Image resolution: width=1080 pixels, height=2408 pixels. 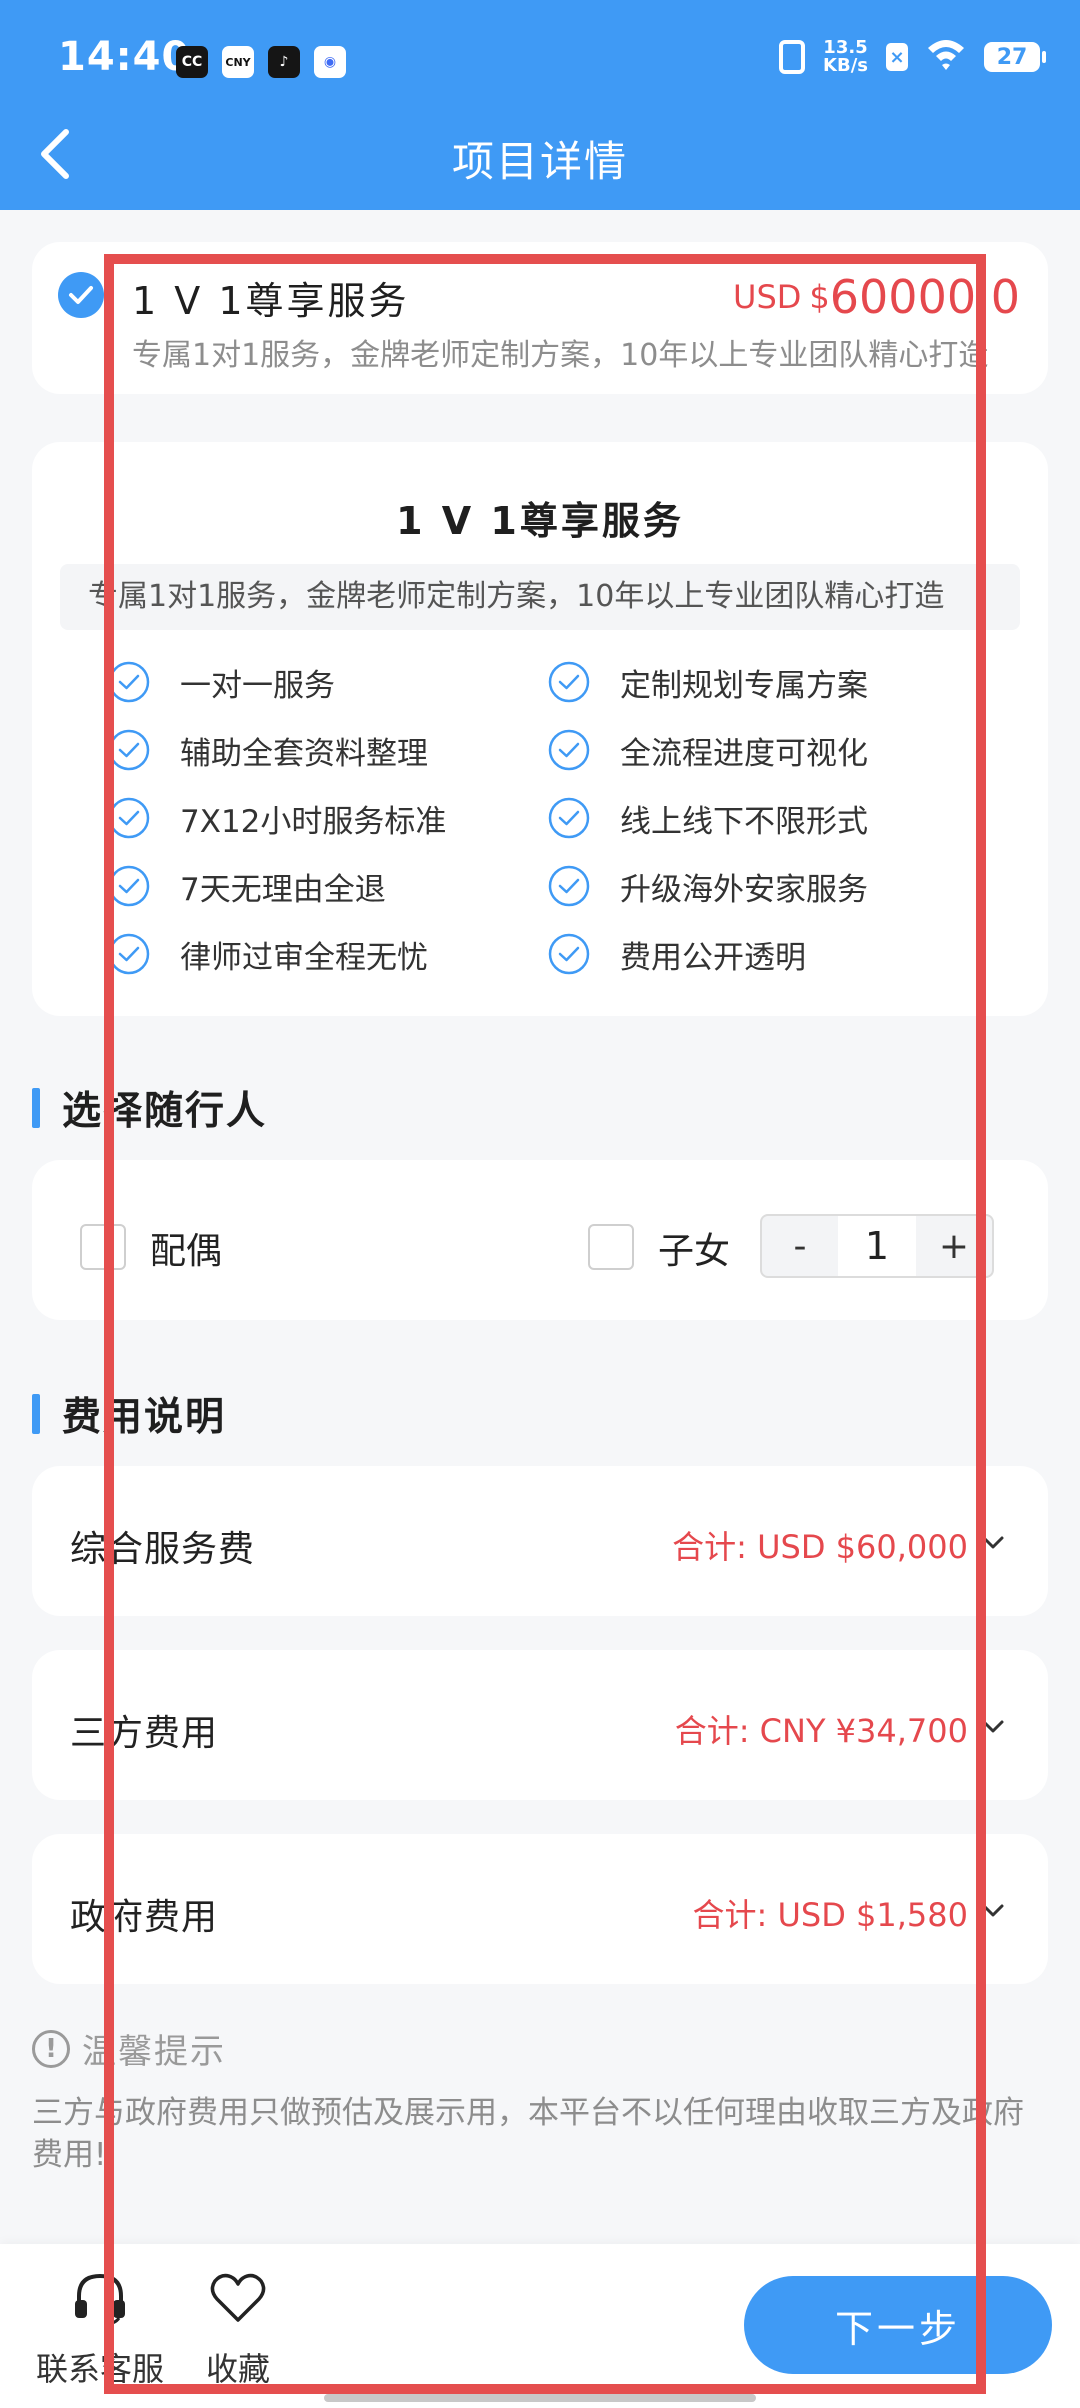 I want to click on feature-label: 定制规划专属方案, so click(x=744, y=685).